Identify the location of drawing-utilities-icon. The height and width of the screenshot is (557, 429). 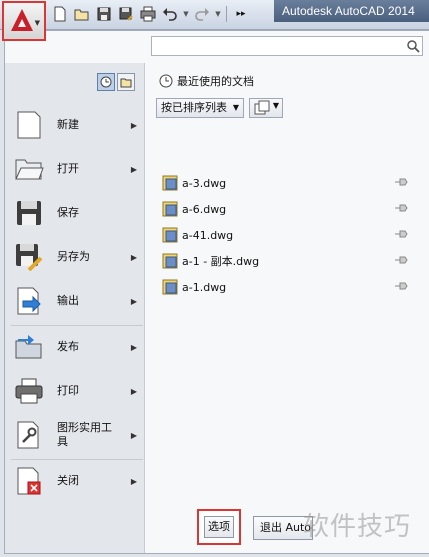
(29, 435).